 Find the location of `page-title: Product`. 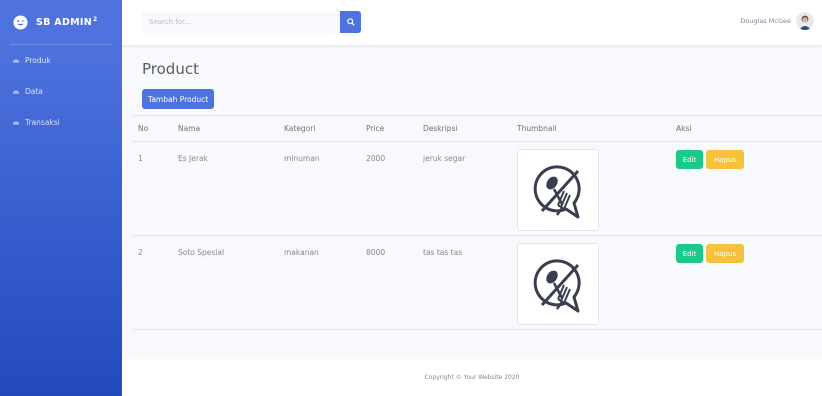

page-title: Product is located at coordinates (170, 69).